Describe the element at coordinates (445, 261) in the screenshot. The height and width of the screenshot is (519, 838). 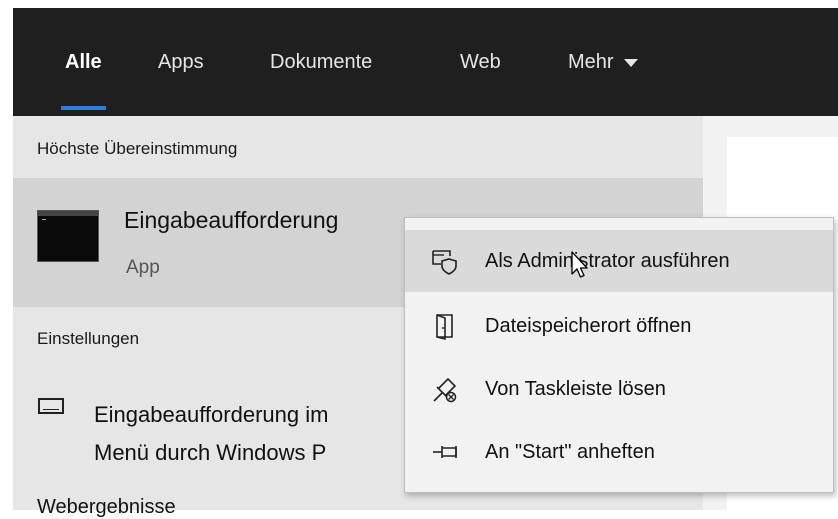
I see `run-as-admin-shield-icon` at that location.